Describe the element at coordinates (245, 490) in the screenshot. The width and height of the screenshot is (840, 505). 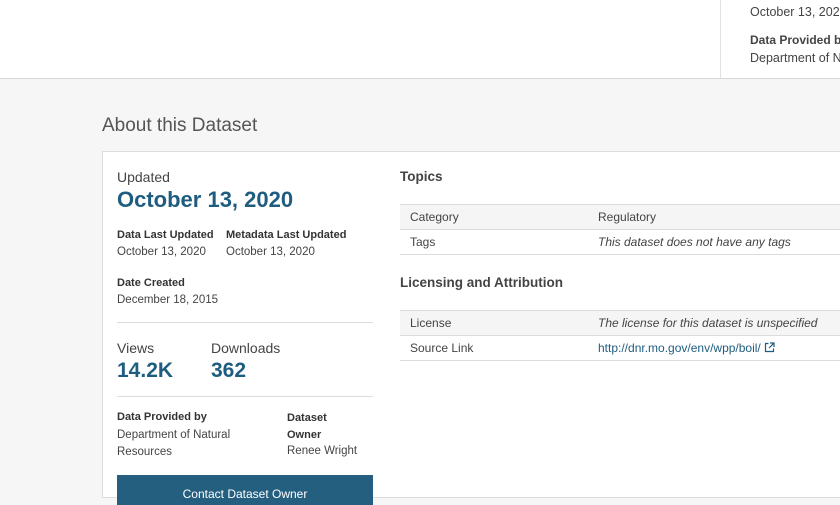
I see `contact-dataset-owner-button: Contact Dataset Owner` at that location.